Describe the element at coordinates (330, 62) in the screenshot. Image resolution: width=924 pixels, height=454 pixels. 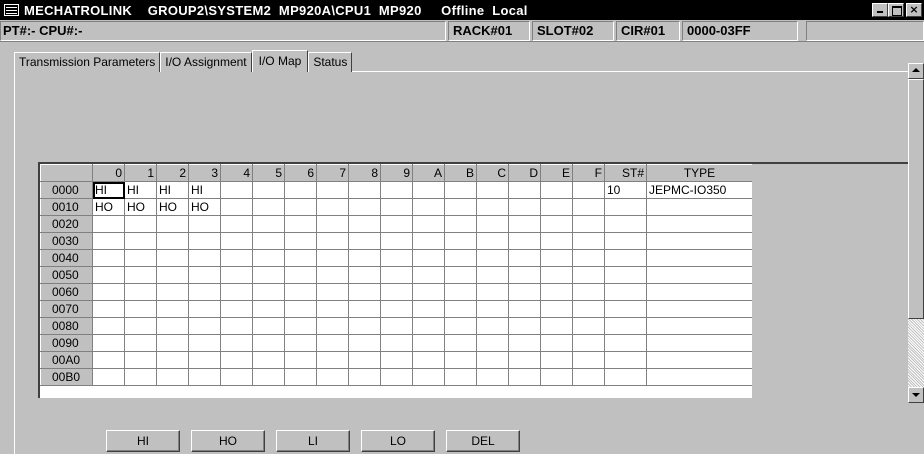
I see `tab-status: Status` at that location.